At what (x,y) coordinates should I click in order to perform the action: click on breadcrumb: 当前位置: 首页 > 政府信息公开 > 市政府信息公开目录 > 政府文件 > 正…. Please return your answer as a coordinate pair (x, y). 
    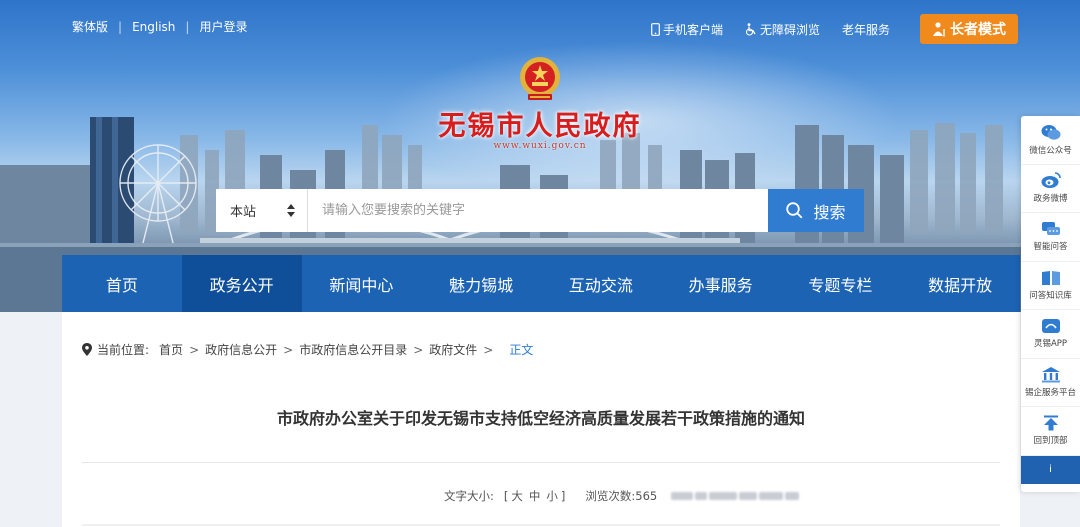
    Looking at the image, I should click on (307, 349).